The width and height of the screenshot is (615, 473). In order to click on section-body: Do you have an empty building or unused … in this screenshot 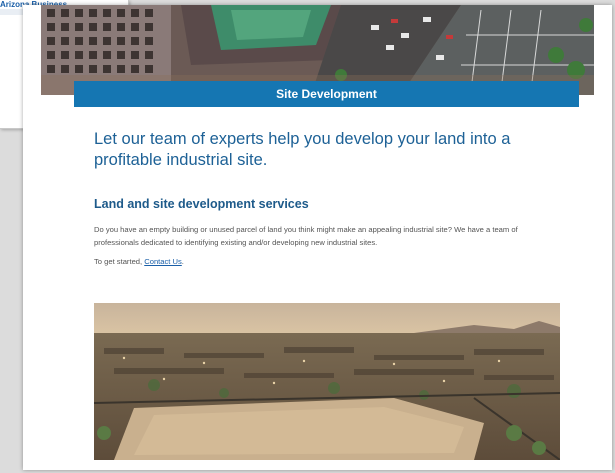, I will do `click(306, 236)`.